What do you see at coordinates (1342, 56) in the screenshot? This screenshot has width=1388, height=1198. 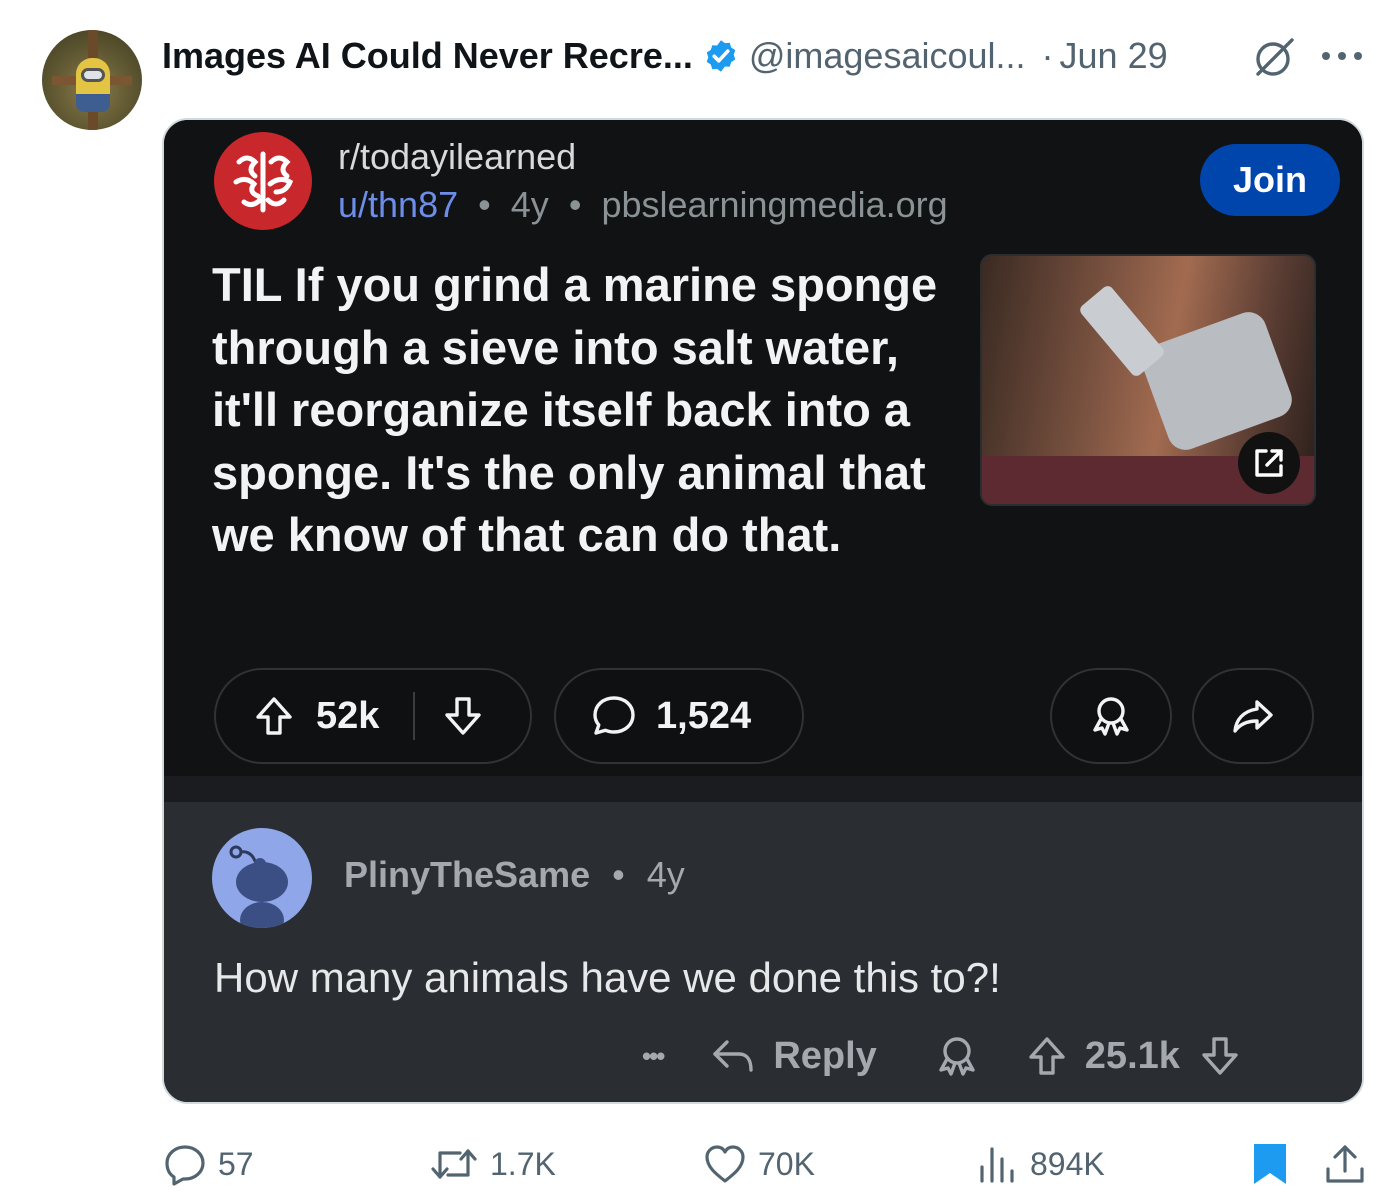 I see `more-icon` at bounding box center [1342, 56].